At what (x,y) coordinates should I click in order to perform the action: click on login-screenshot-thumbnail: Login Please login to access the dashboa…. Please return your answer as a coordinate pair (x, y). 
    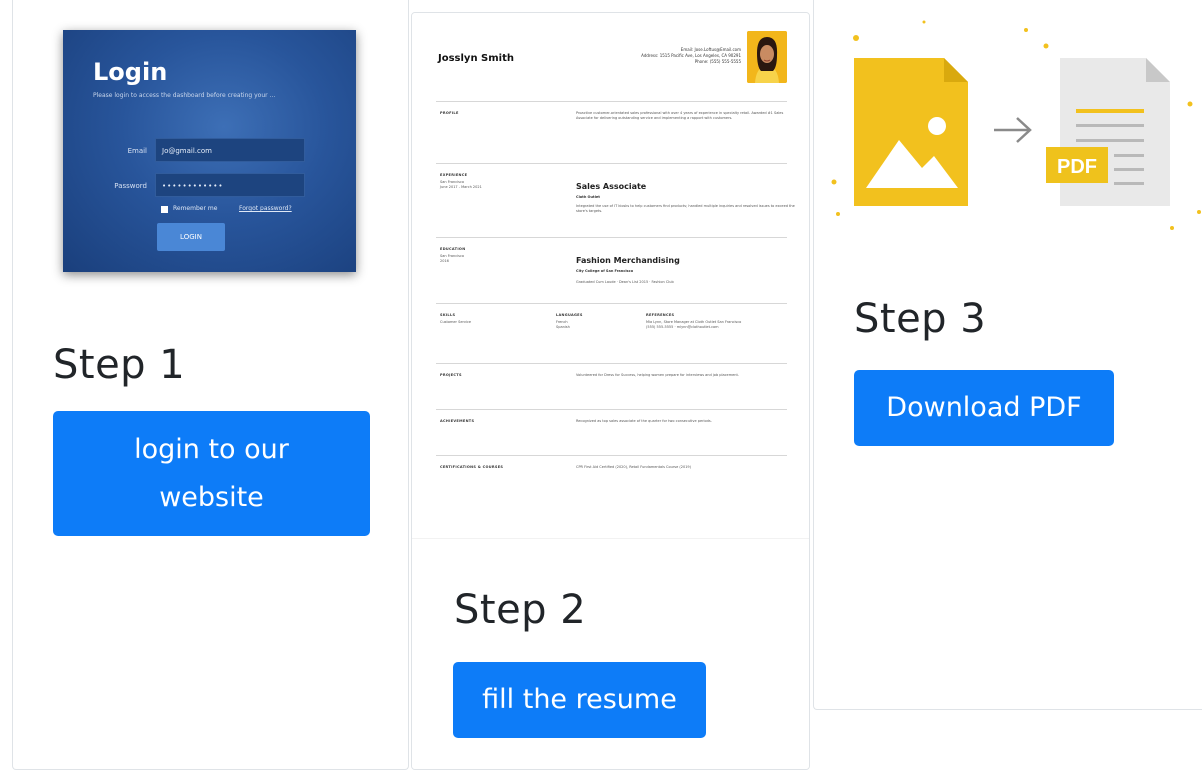
    Looking at the image, I should click on (209, 151).